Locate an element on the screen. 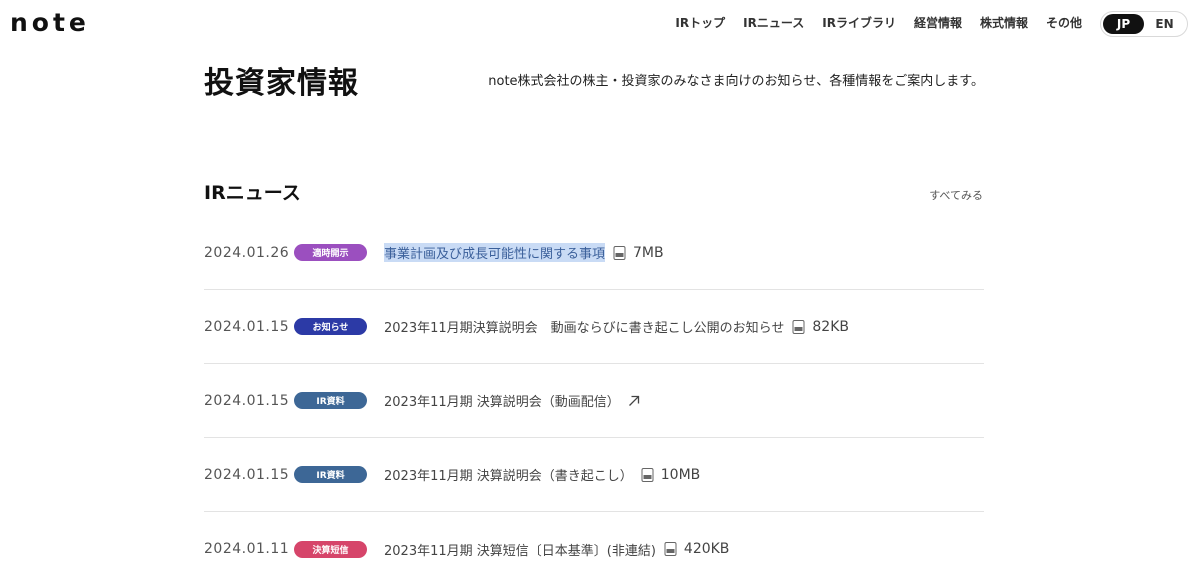 The image size is (1200, 586). news-title: 2023年11月期決算説明会 動画ならびに書き起こし公開のお知らせ is located at coordinates (584, 328).